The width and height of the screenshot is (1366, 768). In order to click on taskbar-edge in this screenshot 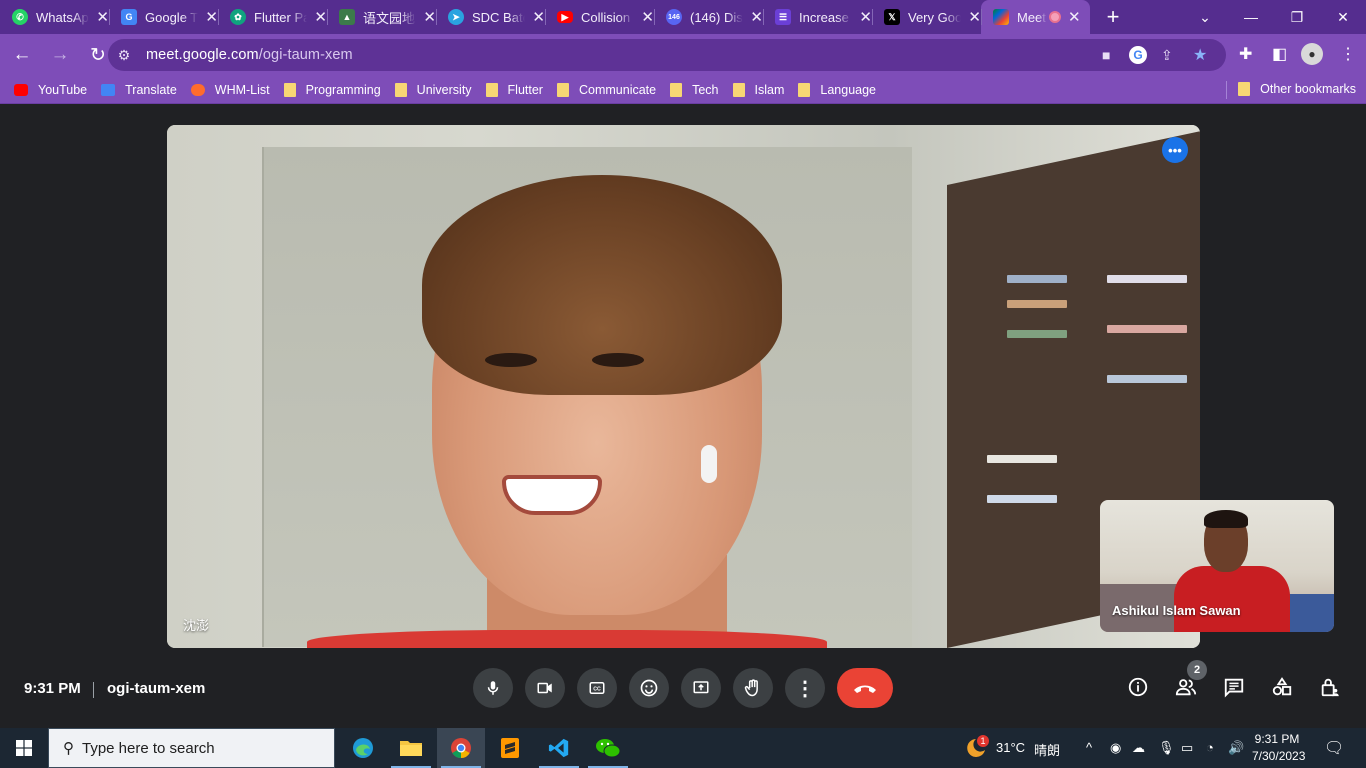, I will do `click(363, 748)`.